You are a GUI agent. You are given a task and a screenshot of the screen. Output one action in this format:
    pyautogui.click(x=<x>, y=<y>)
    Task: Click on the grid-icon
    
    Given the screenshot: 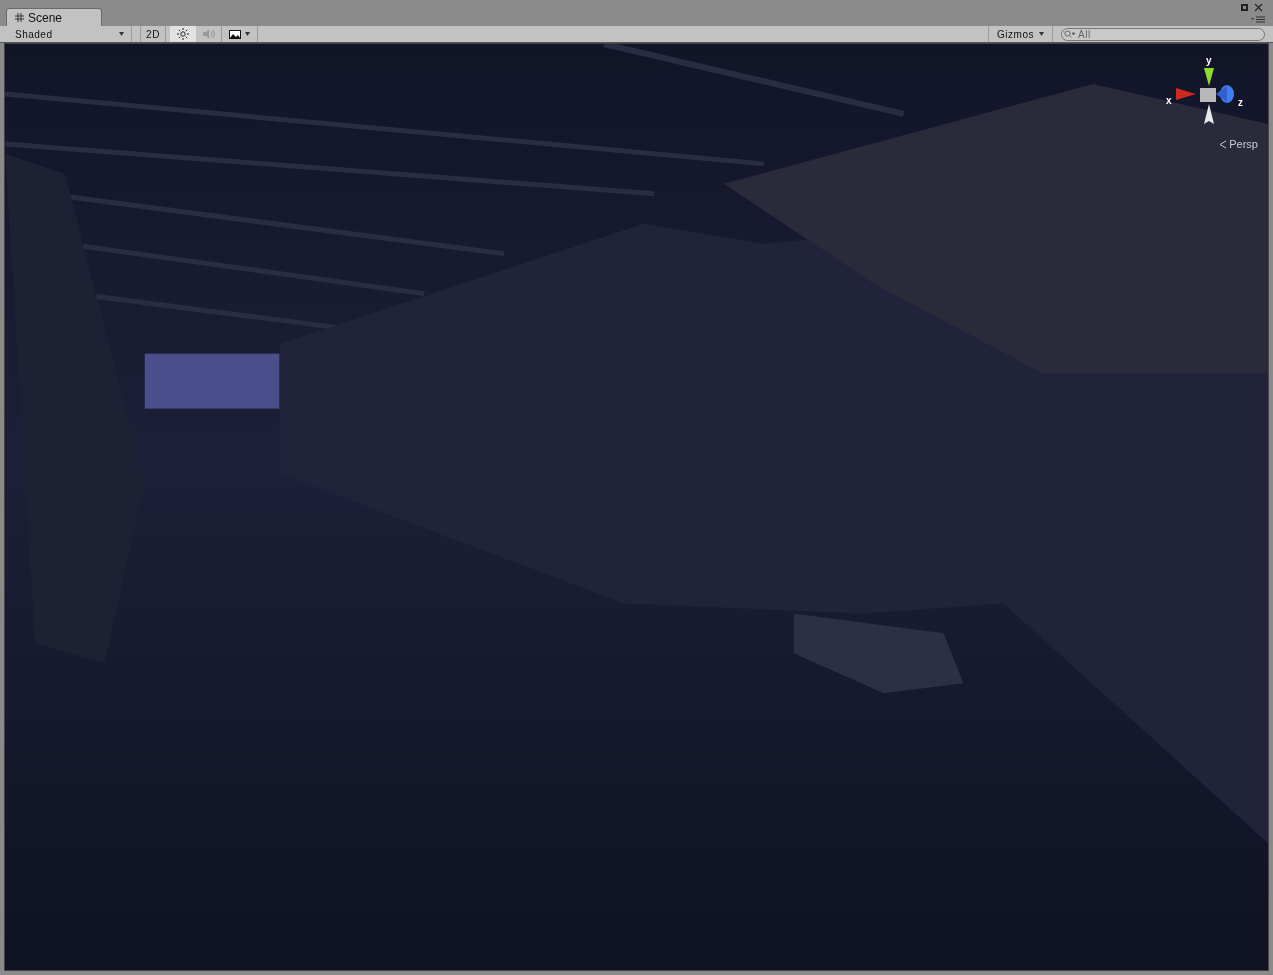 What is the action you would take?
    pyautogui.click(x=19, y=17)
    